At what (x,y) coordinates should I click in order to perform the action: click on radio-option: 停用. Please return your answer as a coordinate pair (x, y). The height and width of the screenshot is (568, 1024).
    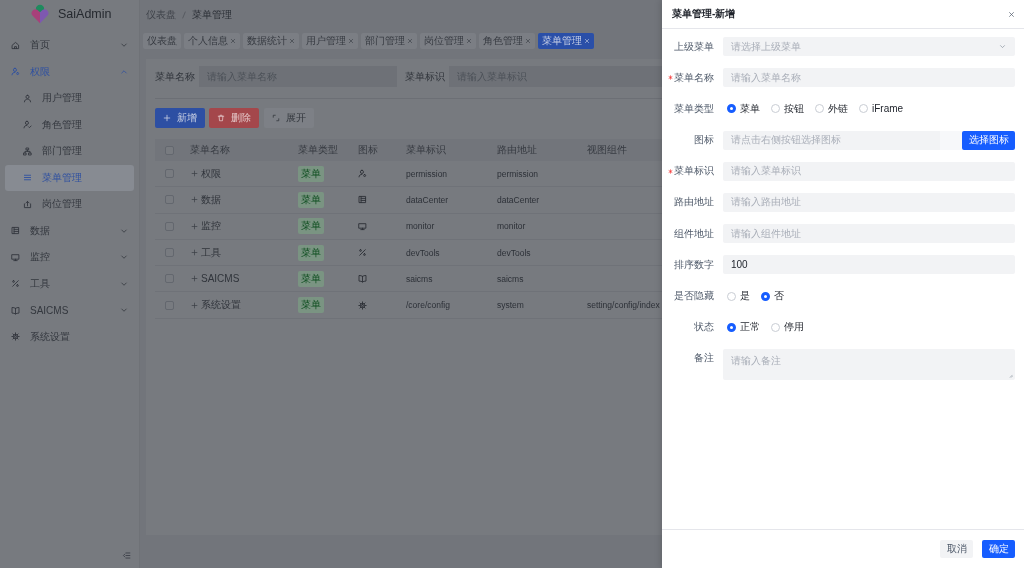
    Looking at the image, I should click on (787, 327).